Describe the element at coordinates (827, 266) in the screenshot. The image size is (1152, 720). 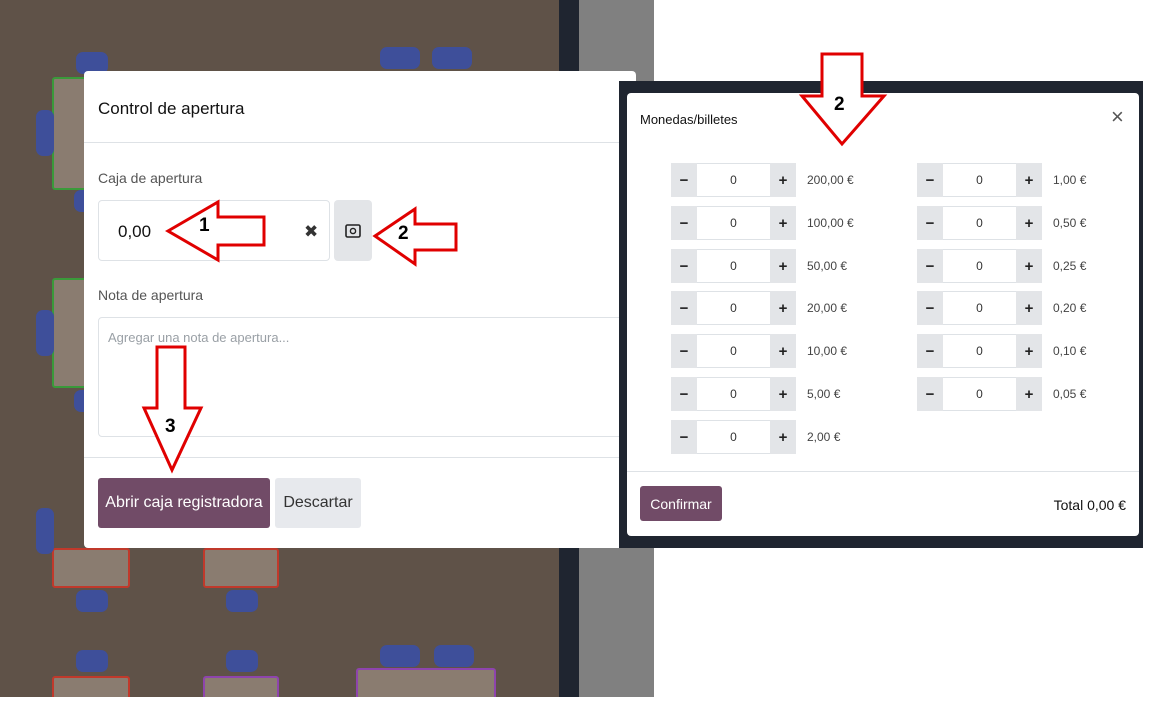
I see `denomination-label: 50,00 €` at that location.